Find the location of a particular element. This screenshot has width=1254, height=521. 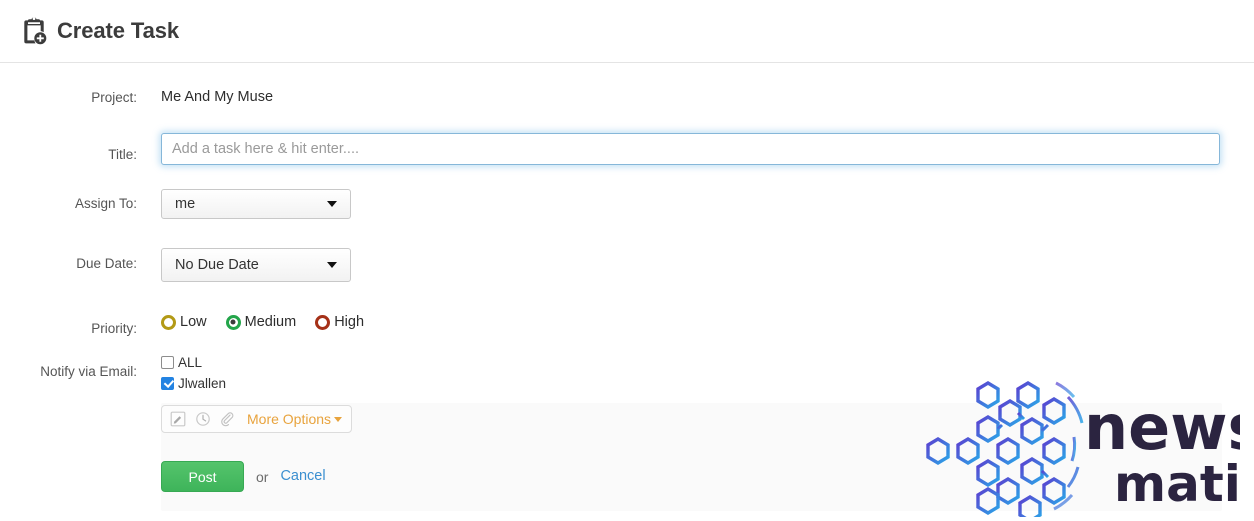

priority-radio-group: Low Medium High is located at coordinates (707, 321).